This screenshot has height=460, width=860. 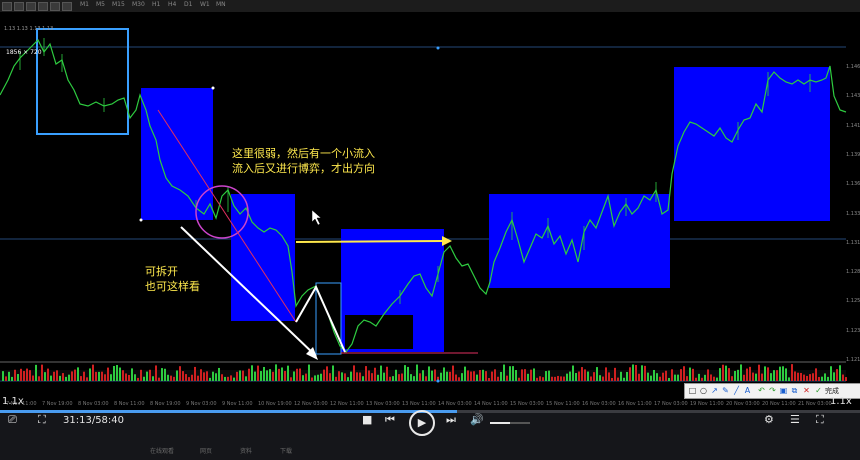 I want to click on pip-icon: ⎚, so click(x=12, y=420).